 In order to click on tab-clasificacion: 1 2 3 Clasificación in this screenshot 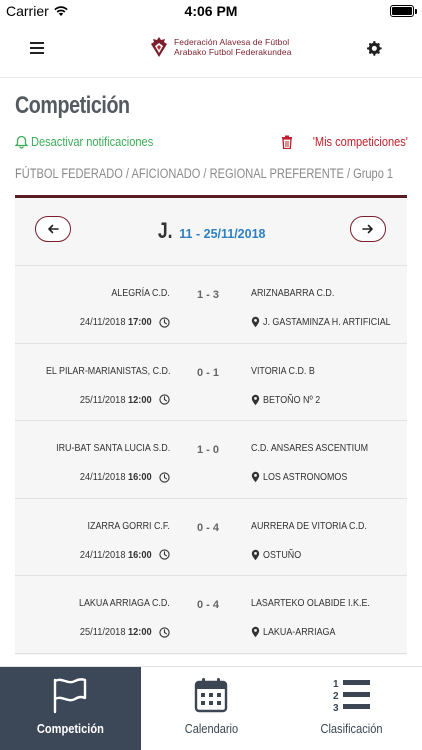, I will do `click(351, 708)`.